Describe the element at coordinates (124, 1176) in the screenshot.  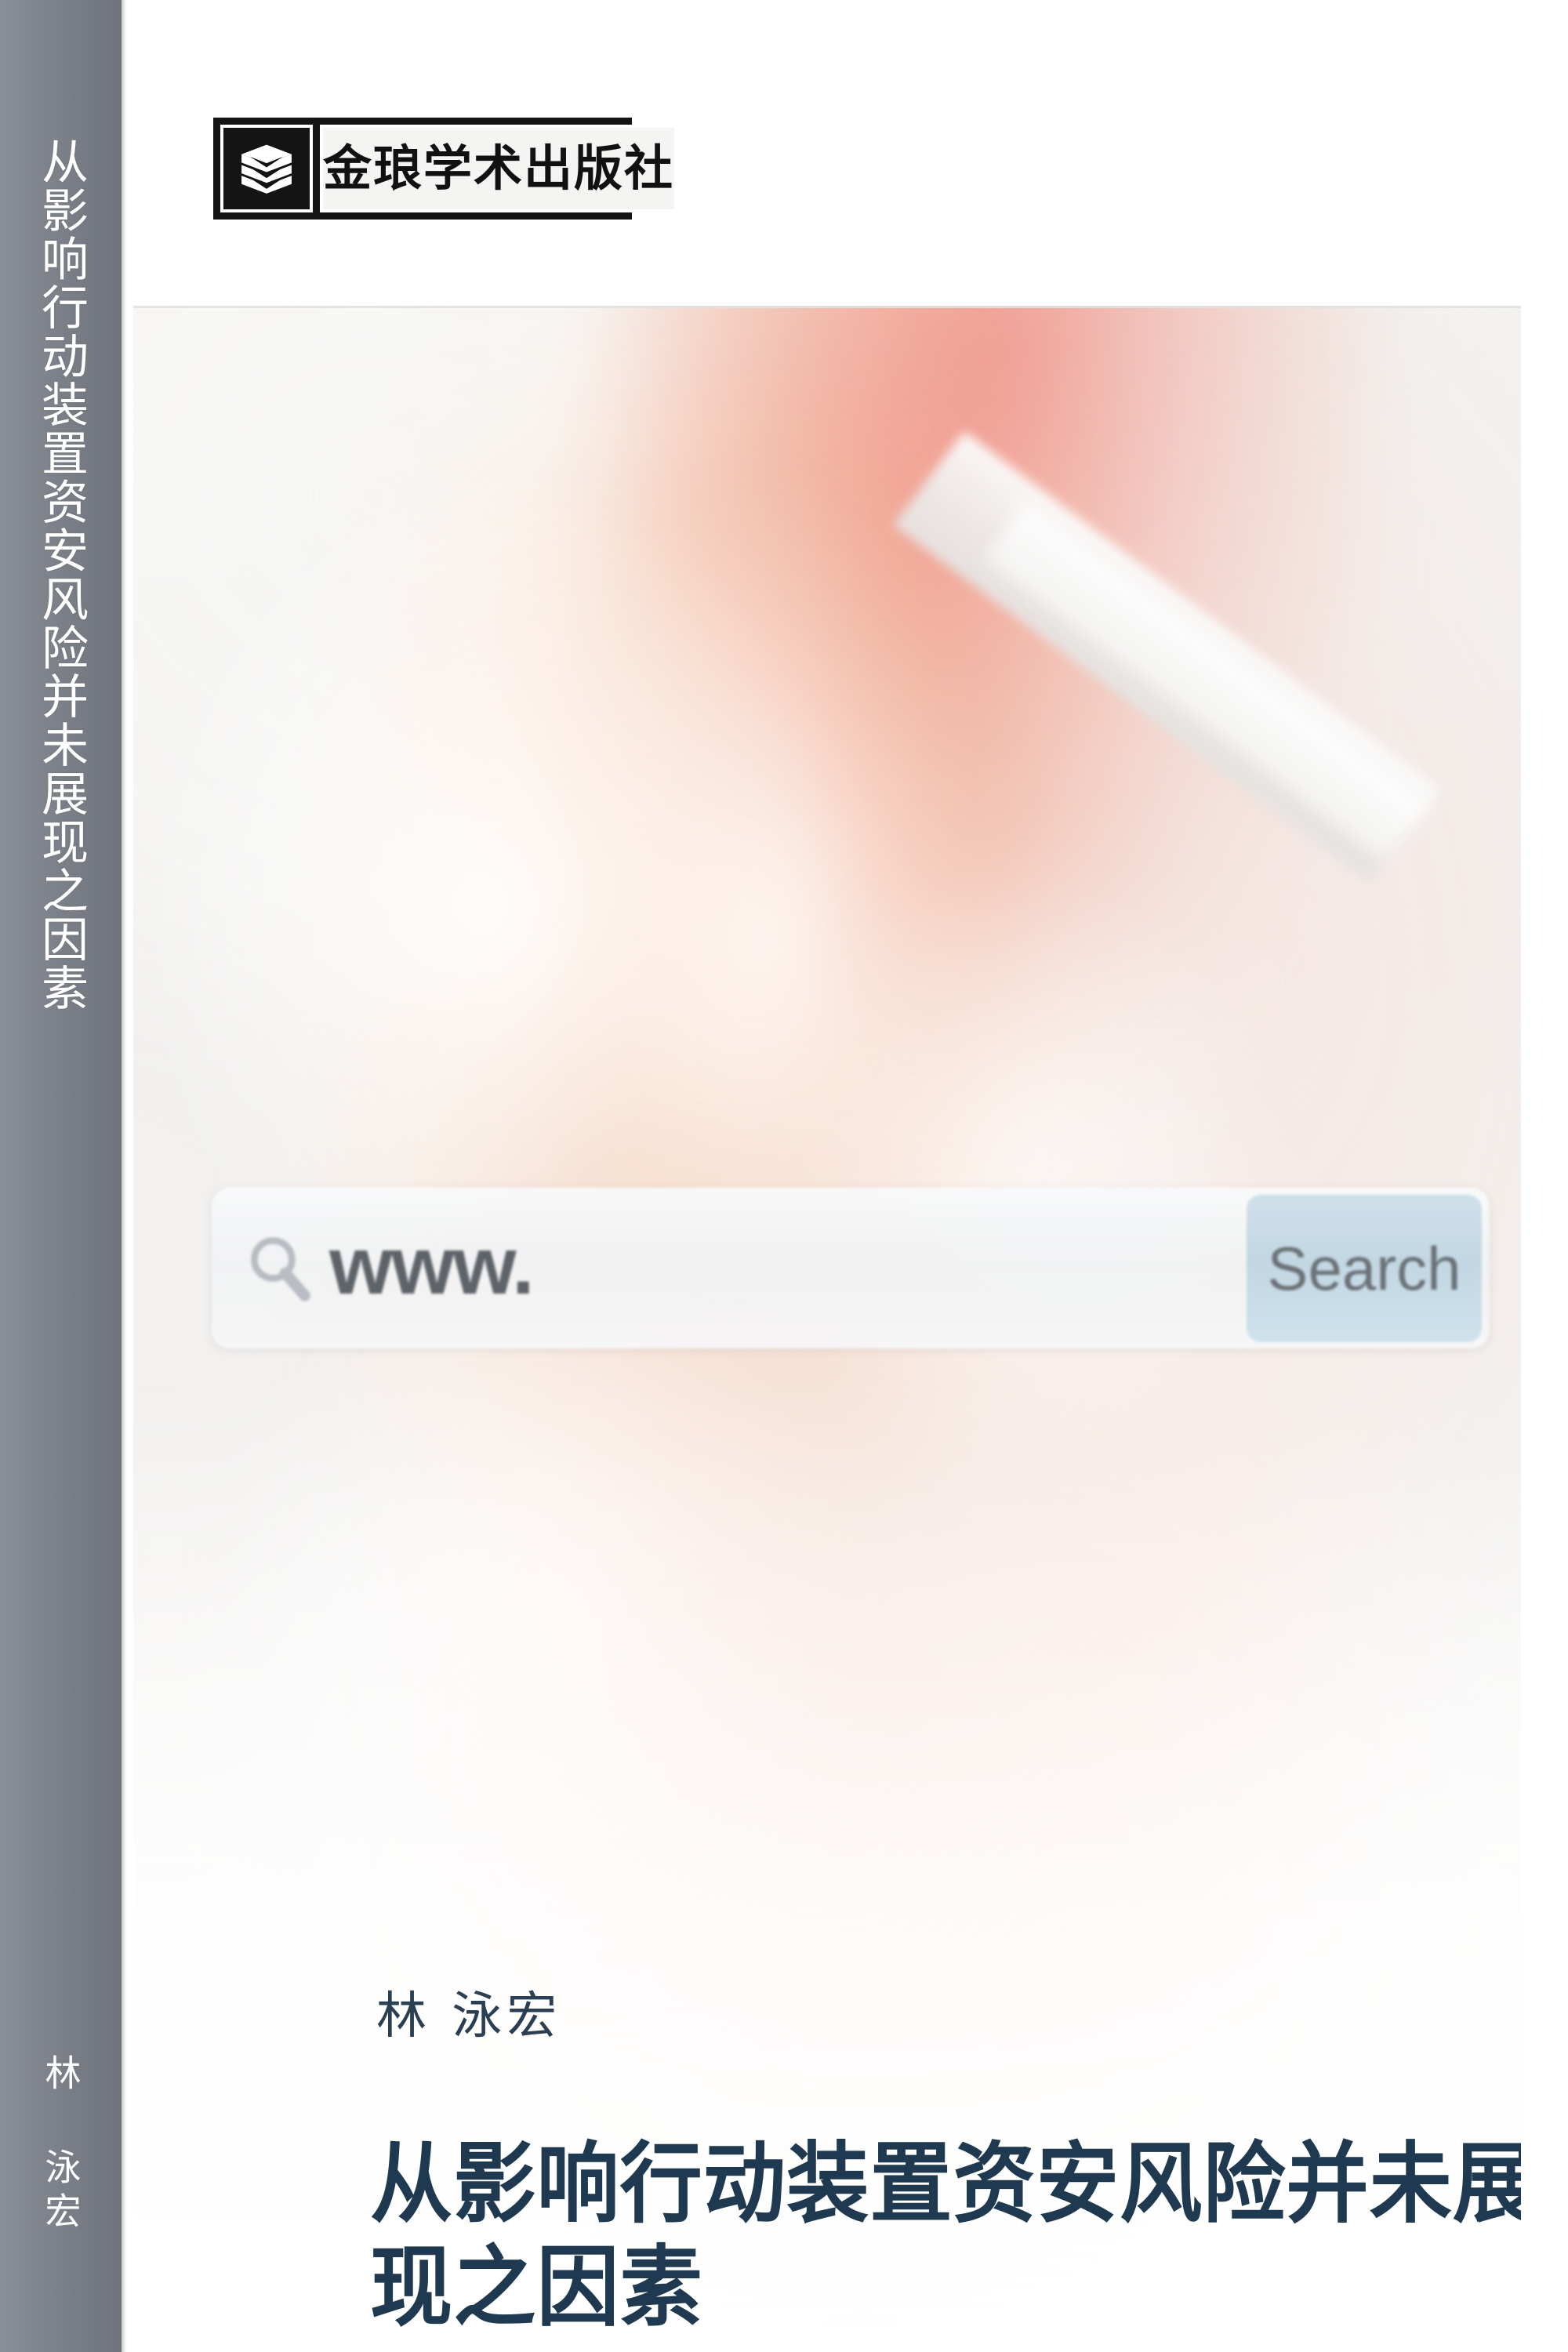
I see `spine-edge-highlight` at that location.